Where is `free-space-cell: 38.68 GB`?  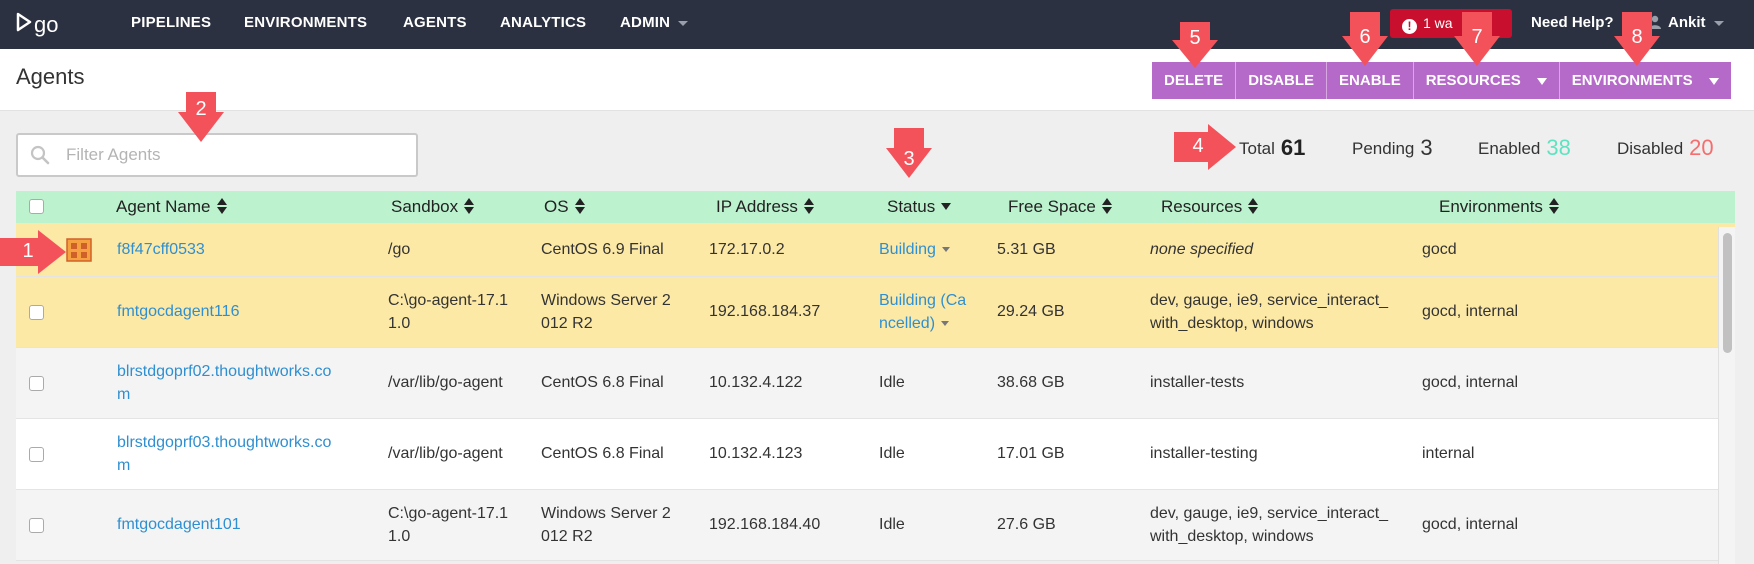 free-space-cell: 38.68 GB is located at coordinates (1031, 382).